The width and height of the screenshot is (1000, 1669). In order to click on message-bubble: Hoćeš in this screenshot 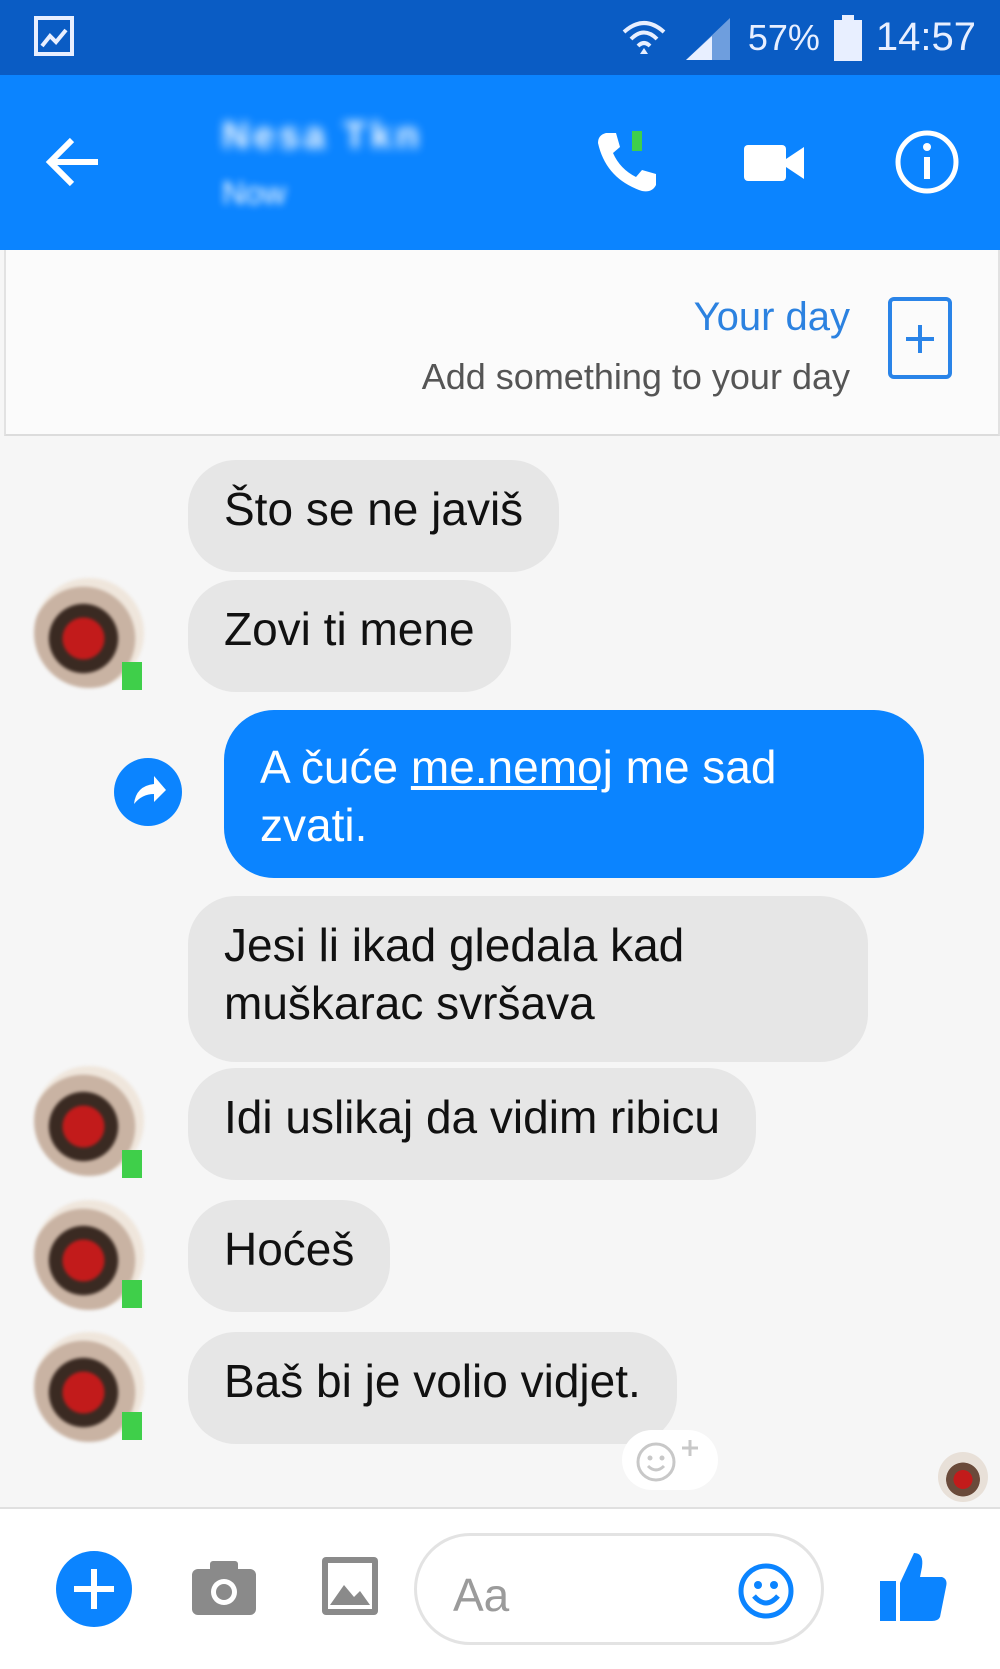, I will do `click(289, 1256)`.